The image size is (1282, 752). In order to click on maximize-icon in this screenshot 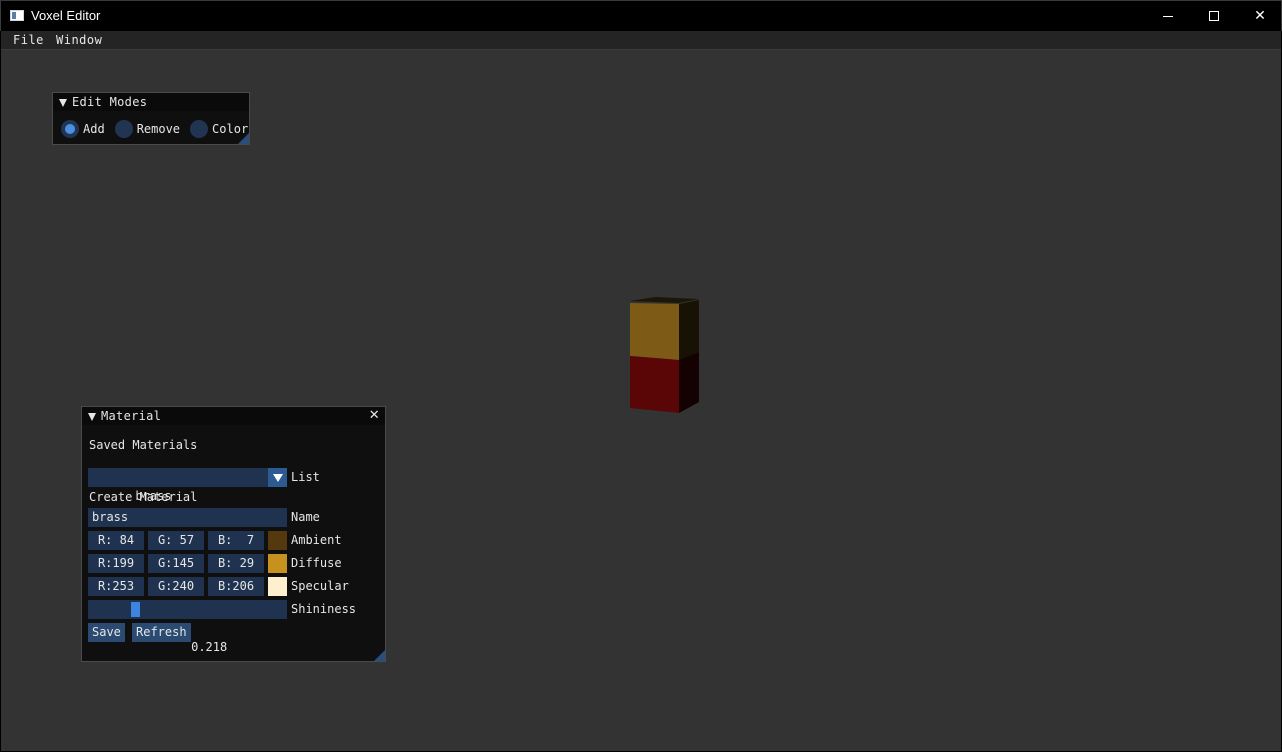, I will do `click(1214, 16)`.